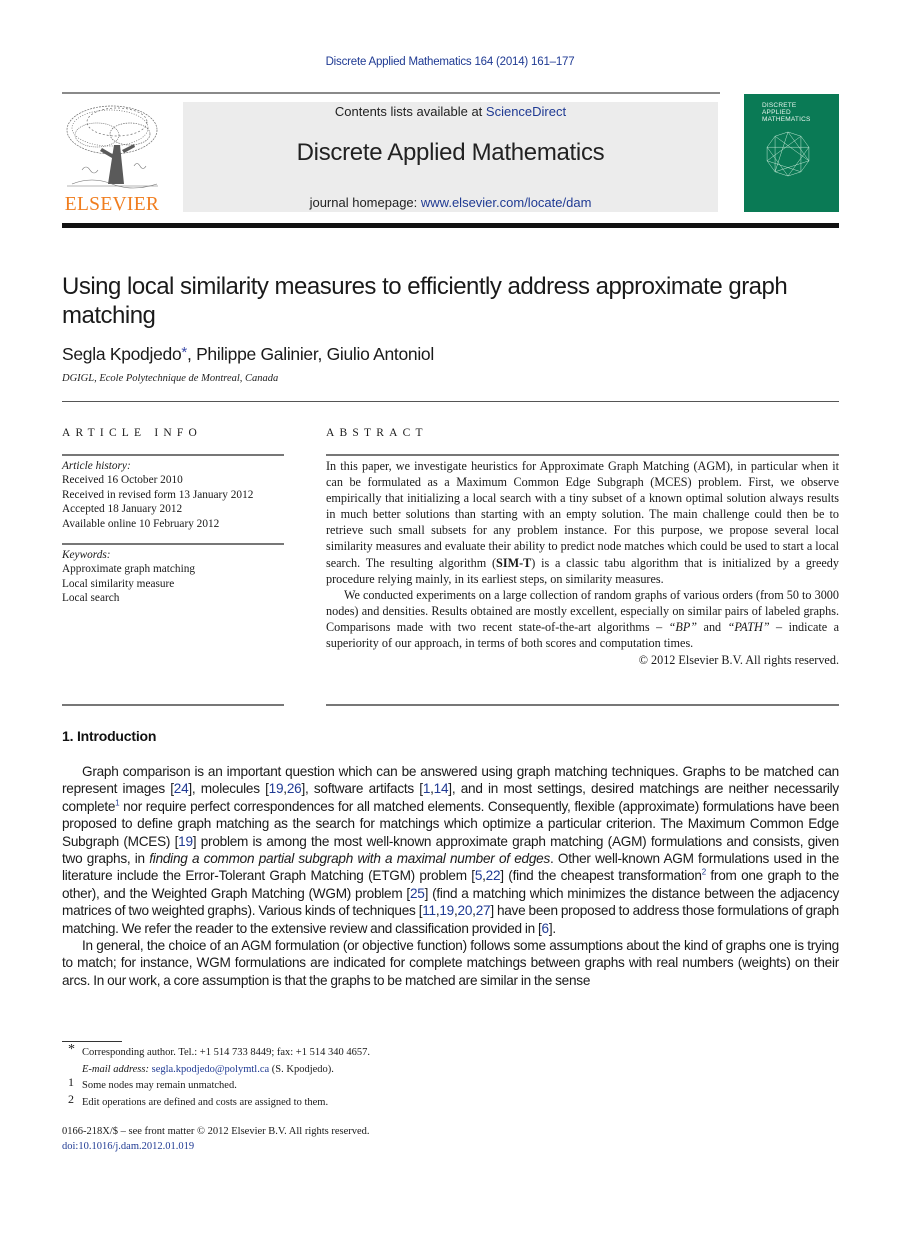  I want to click on author-name: Segla Kpodjedo, so click(122, 354).